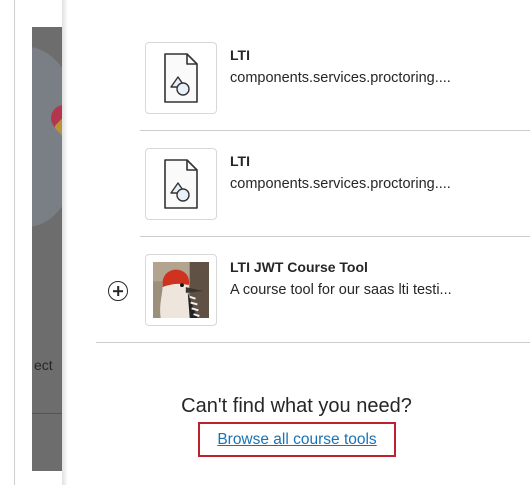  What do you see at coordinates (47, 413) in the screenshot?
I see `background-divider` at bounding box center [47, 413].